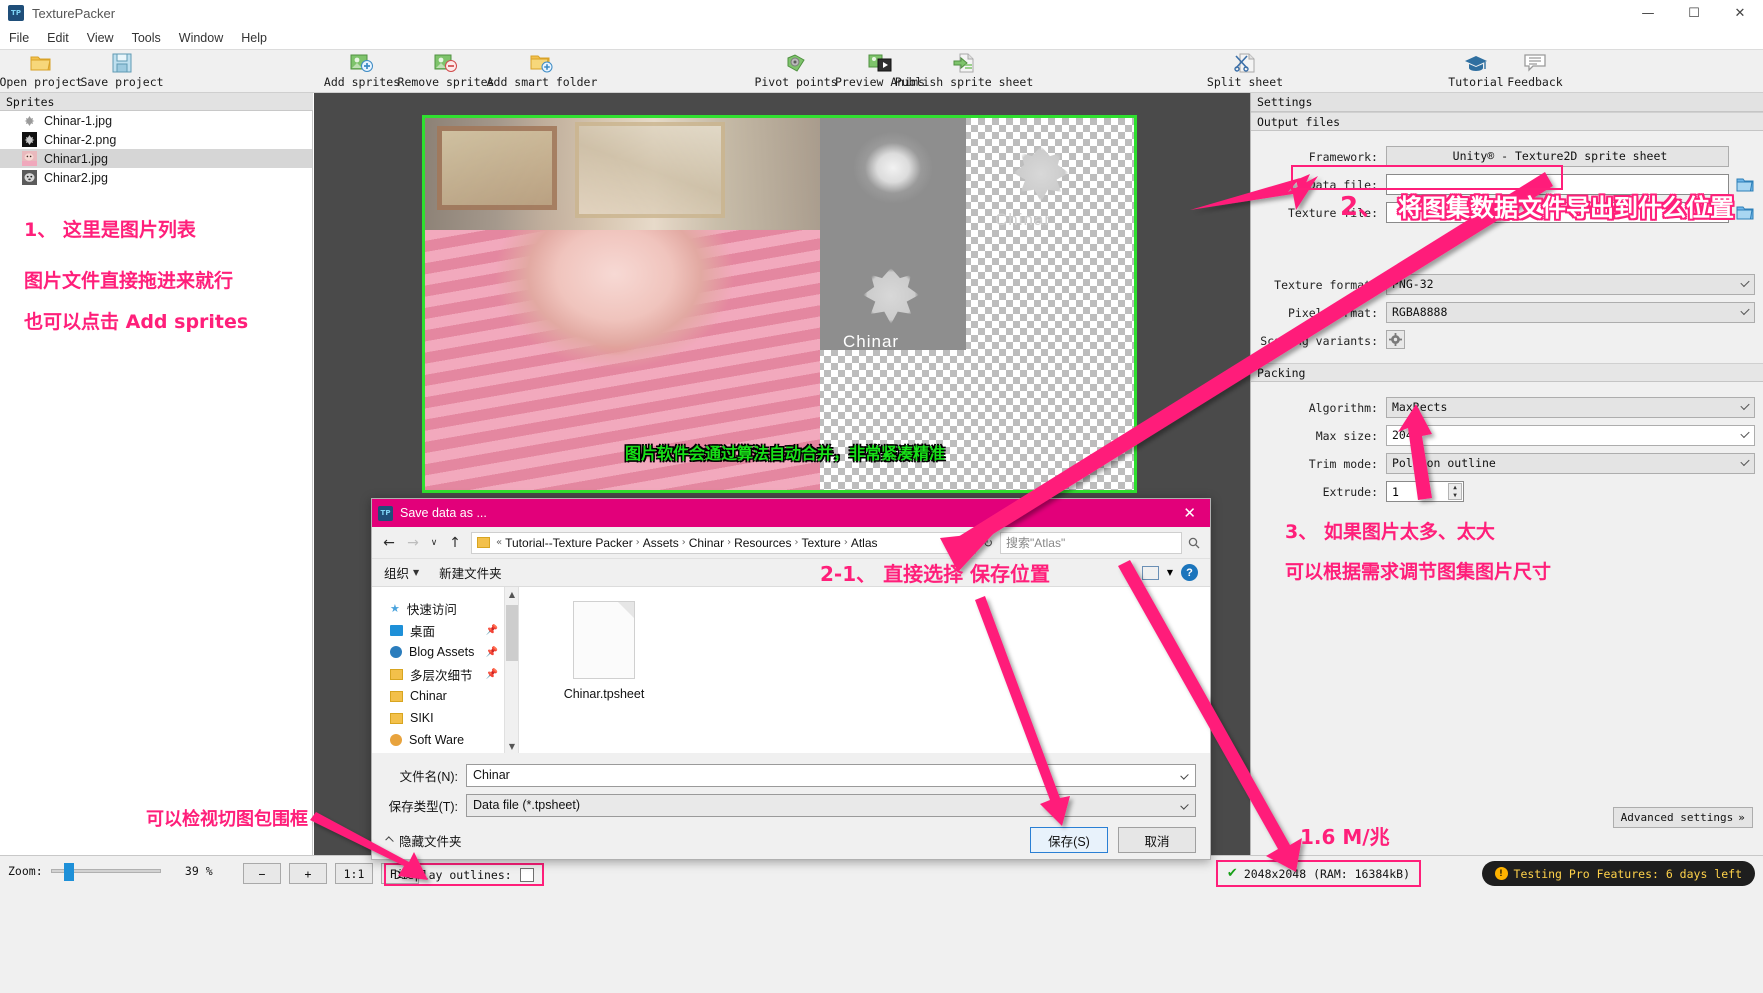 The height and width of the screenshot is (993, 1763). What do you see at coordinates (935, 574) in the screenshot?
I see `annotation-2-1-text: 2-1、 直接选择 保存位置` at bounding box center [935, 574].